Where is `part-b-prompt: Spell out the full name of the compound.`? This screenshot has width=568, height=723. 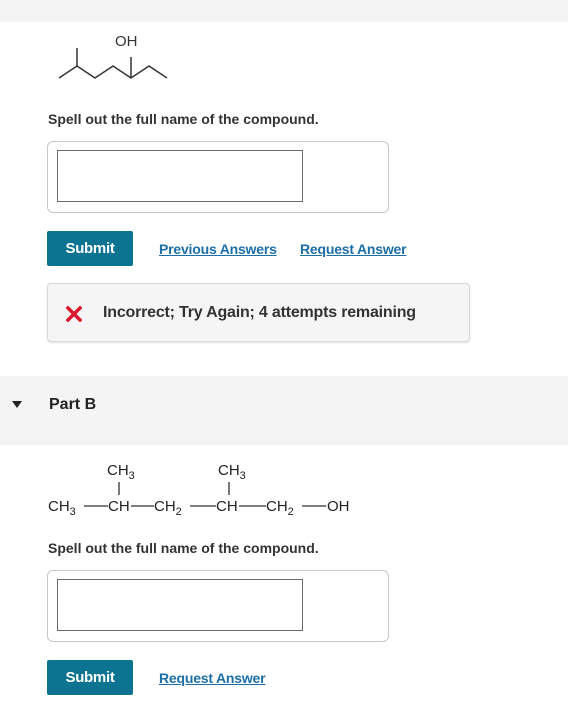
part-b-prompt: Spell out the full name of the compound. is located at coordinates (183, 548).